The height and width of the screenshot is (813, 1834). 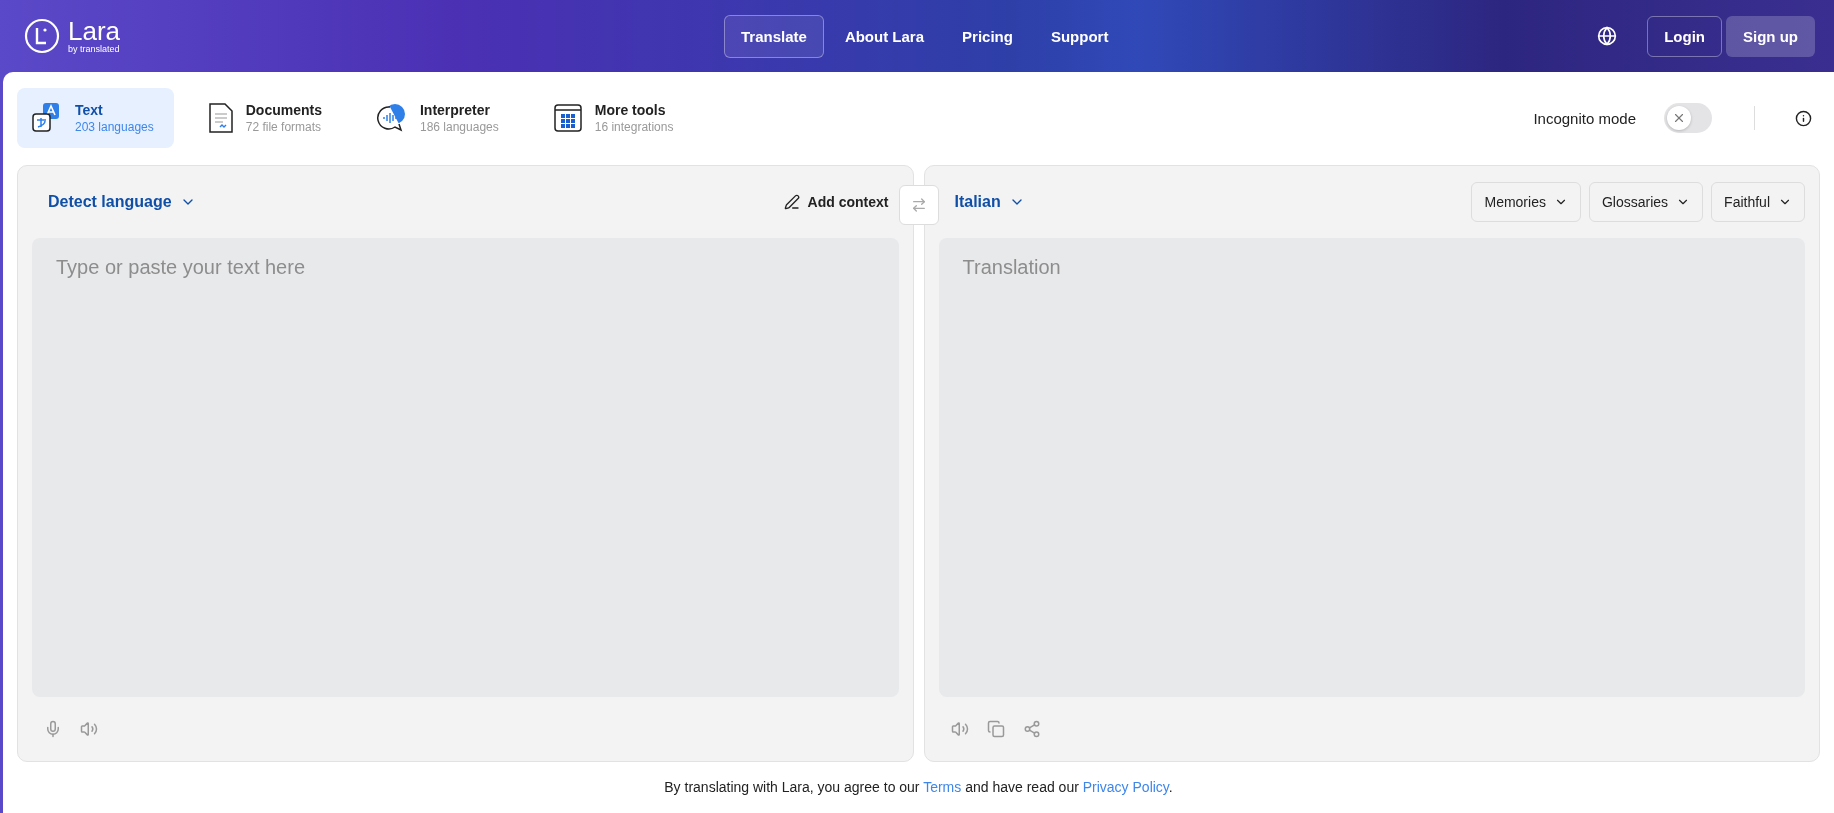 I want to click on mode-tab: Text 203 languages, so click(x=95, y=118).